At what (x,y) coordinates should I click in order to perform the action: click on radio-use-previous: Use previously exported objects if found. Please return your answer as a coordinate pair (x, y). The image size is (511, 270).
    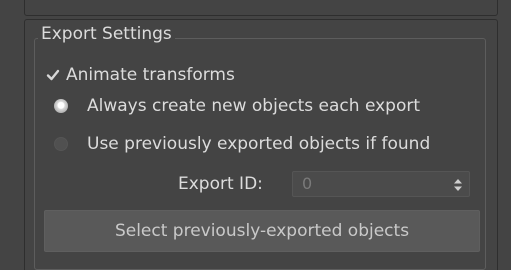
    Looking at the image, I should click on (242, 144).